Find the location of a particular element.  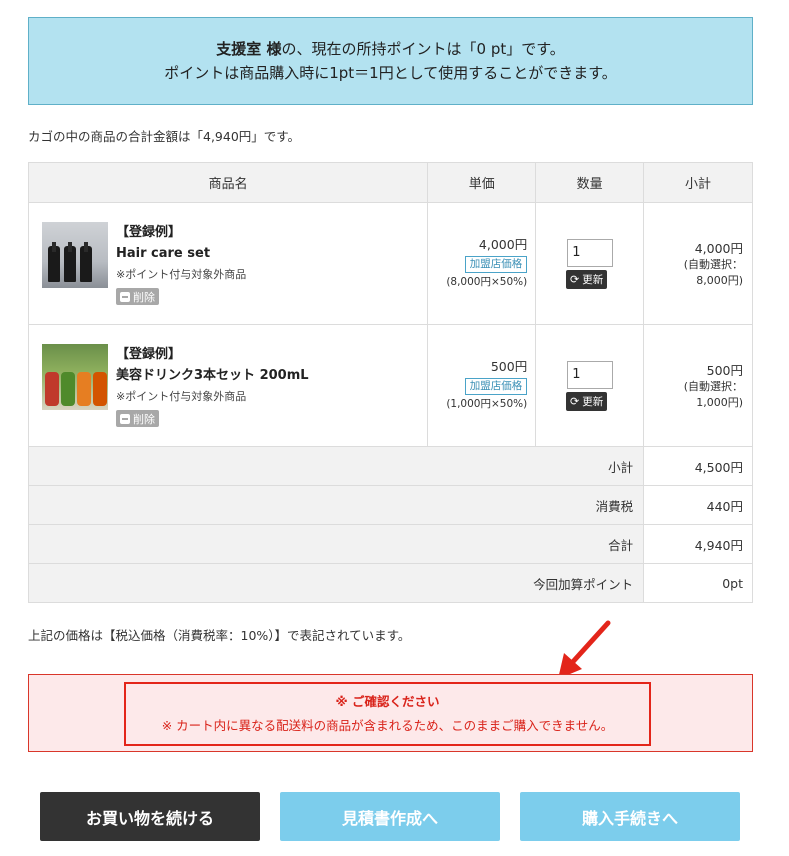

item-subtotal: 500円 is located at coordinates (724, 370).